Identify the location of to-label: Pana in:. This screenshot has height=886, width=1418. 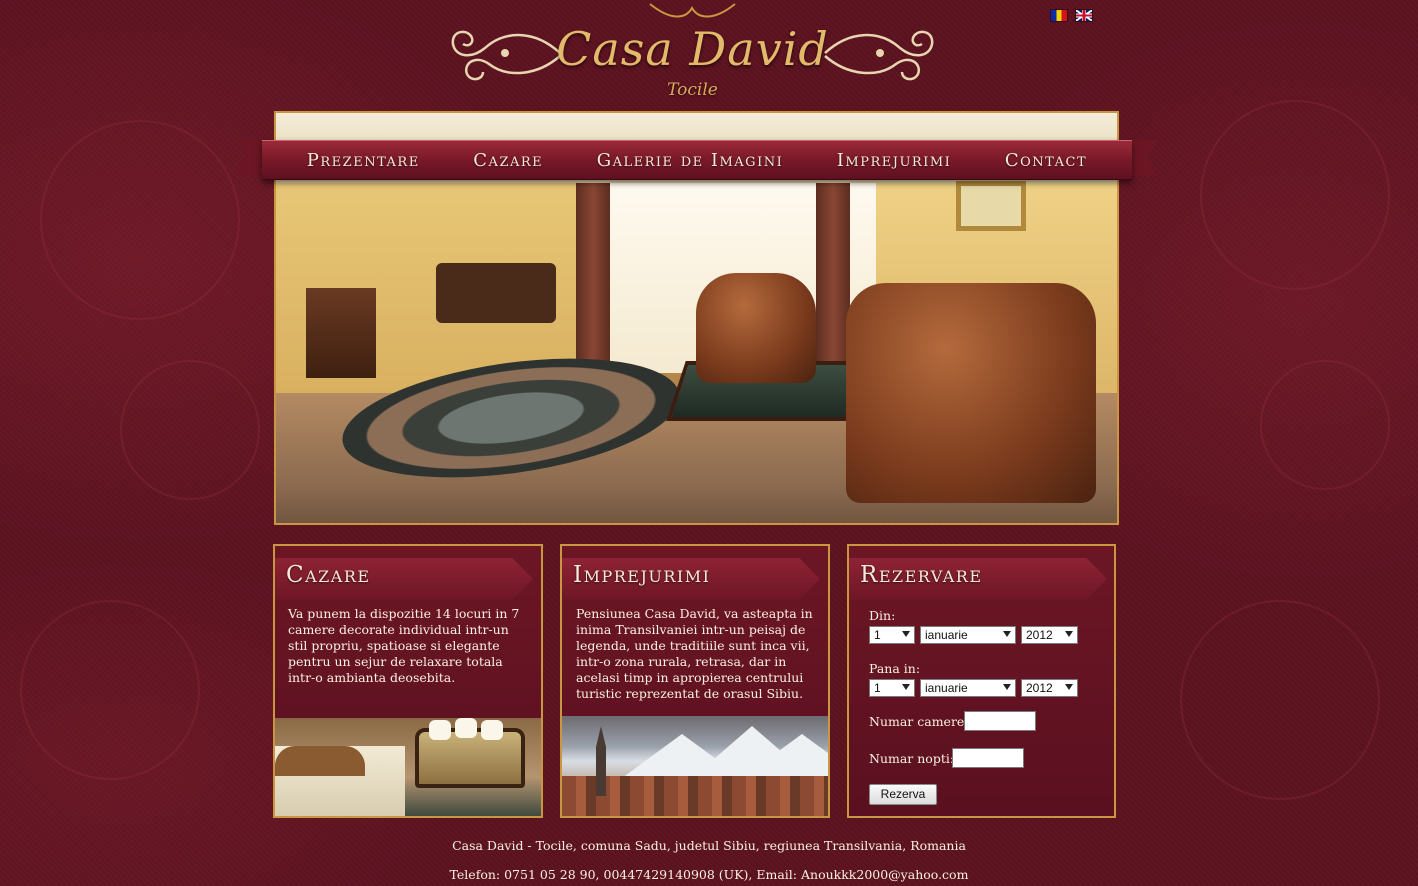
(895, 668).